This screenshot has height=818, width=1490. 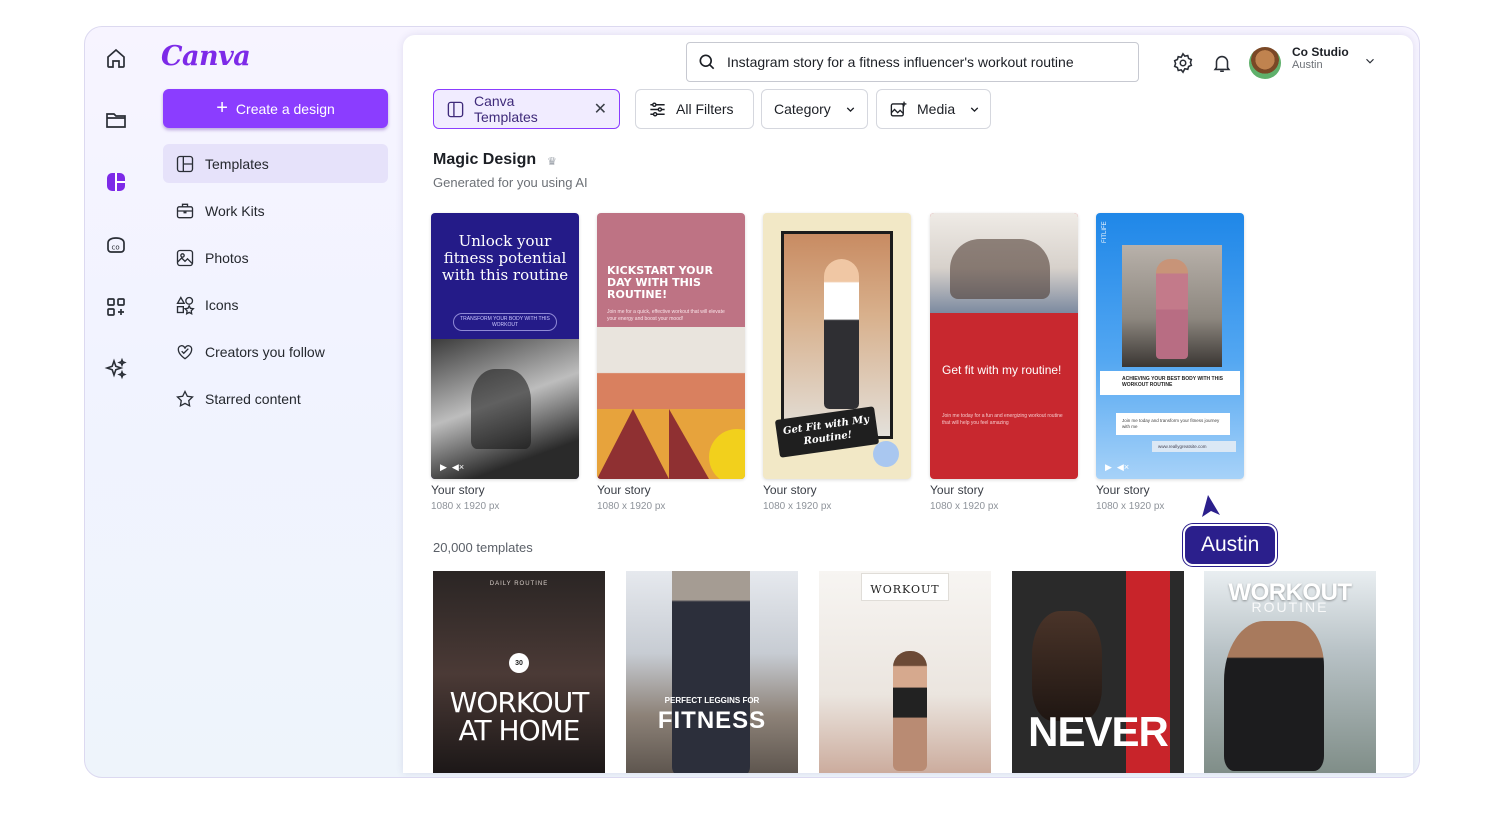 I want to click on template-card-3: WORKOUT, so click(x=905, y=672).